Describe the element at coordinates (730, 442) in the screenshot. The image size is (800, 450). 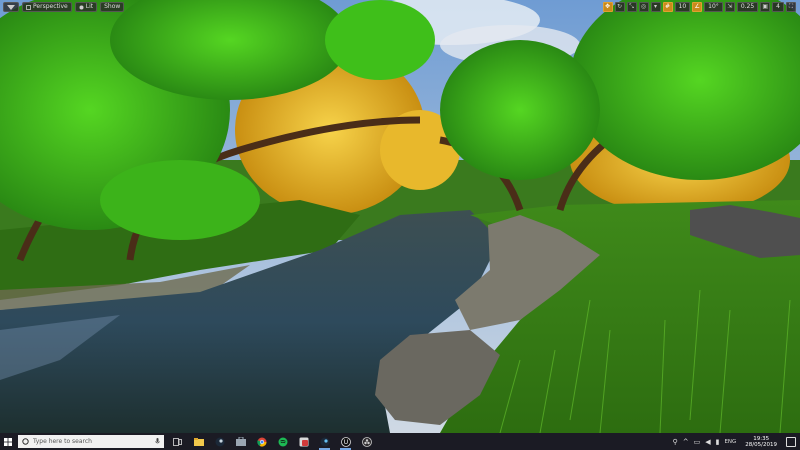
I see `language-indicator: ENG` at that location.